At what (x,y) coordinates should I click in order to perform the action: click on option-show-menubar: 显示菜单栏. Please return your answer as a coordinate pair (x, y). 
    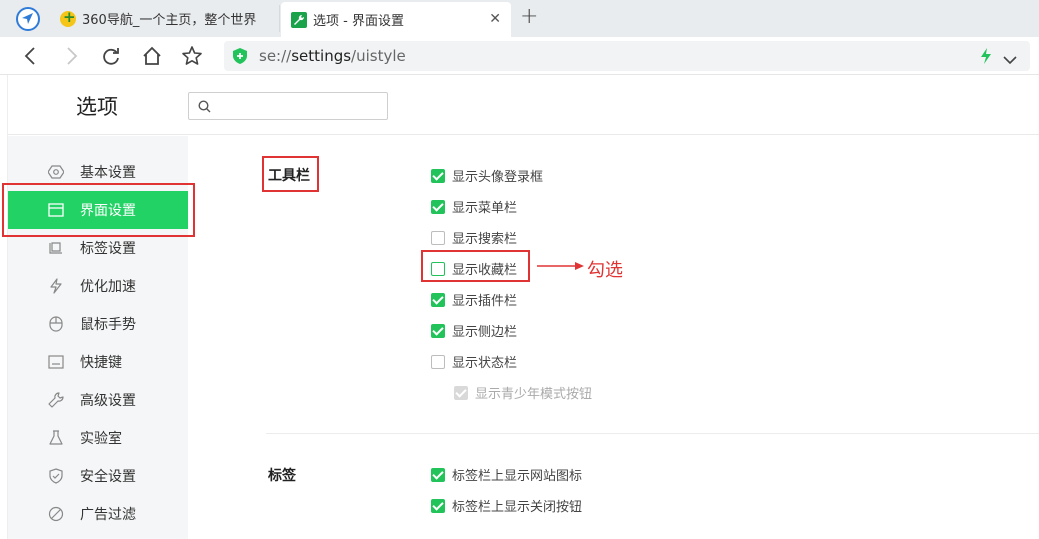
    Looking at the image, I should click on (474, 206).